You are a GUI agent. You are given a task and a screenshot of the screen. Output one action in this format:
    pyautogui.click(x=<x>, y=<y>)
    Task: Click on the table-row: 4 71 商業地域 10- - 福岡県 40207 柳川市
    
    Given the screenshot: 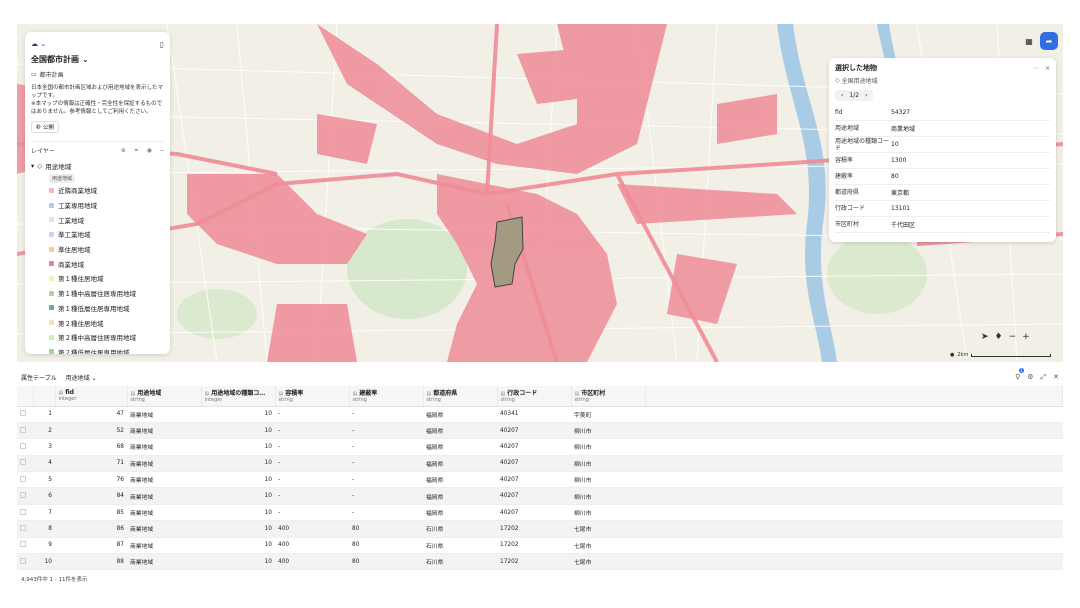 What is the action you would take?
    pyautogui.click(x=540, y=464)
    